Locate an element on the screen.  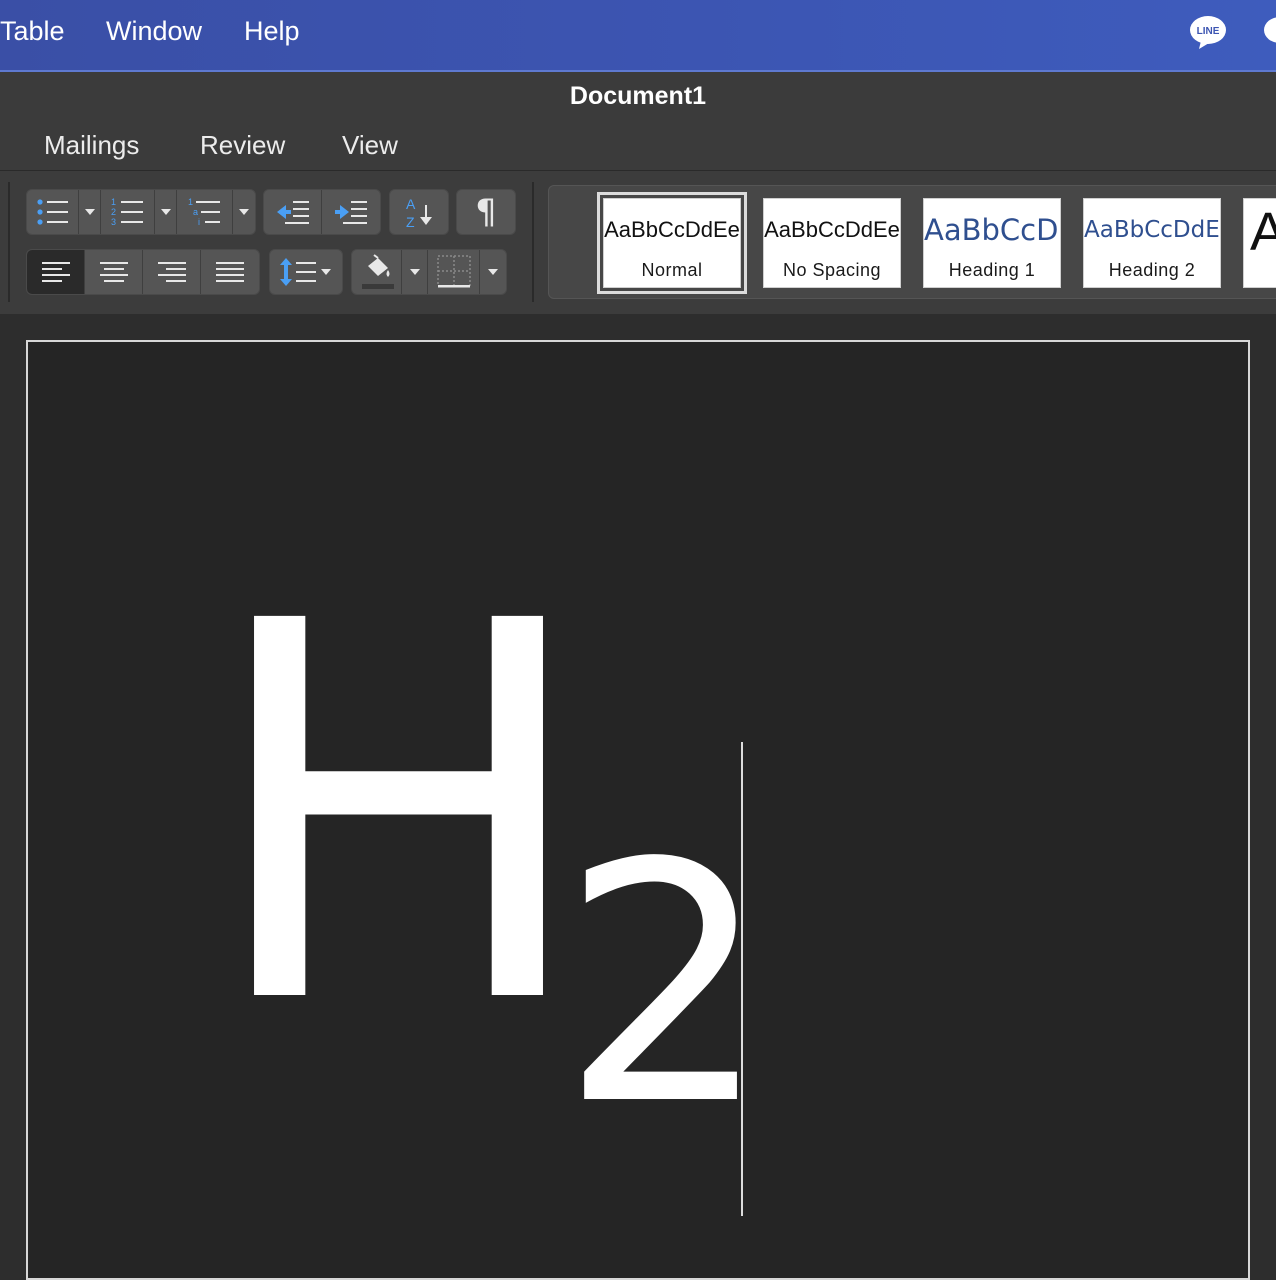
sort-button-group: A Z is located at coordinates (419, 212).